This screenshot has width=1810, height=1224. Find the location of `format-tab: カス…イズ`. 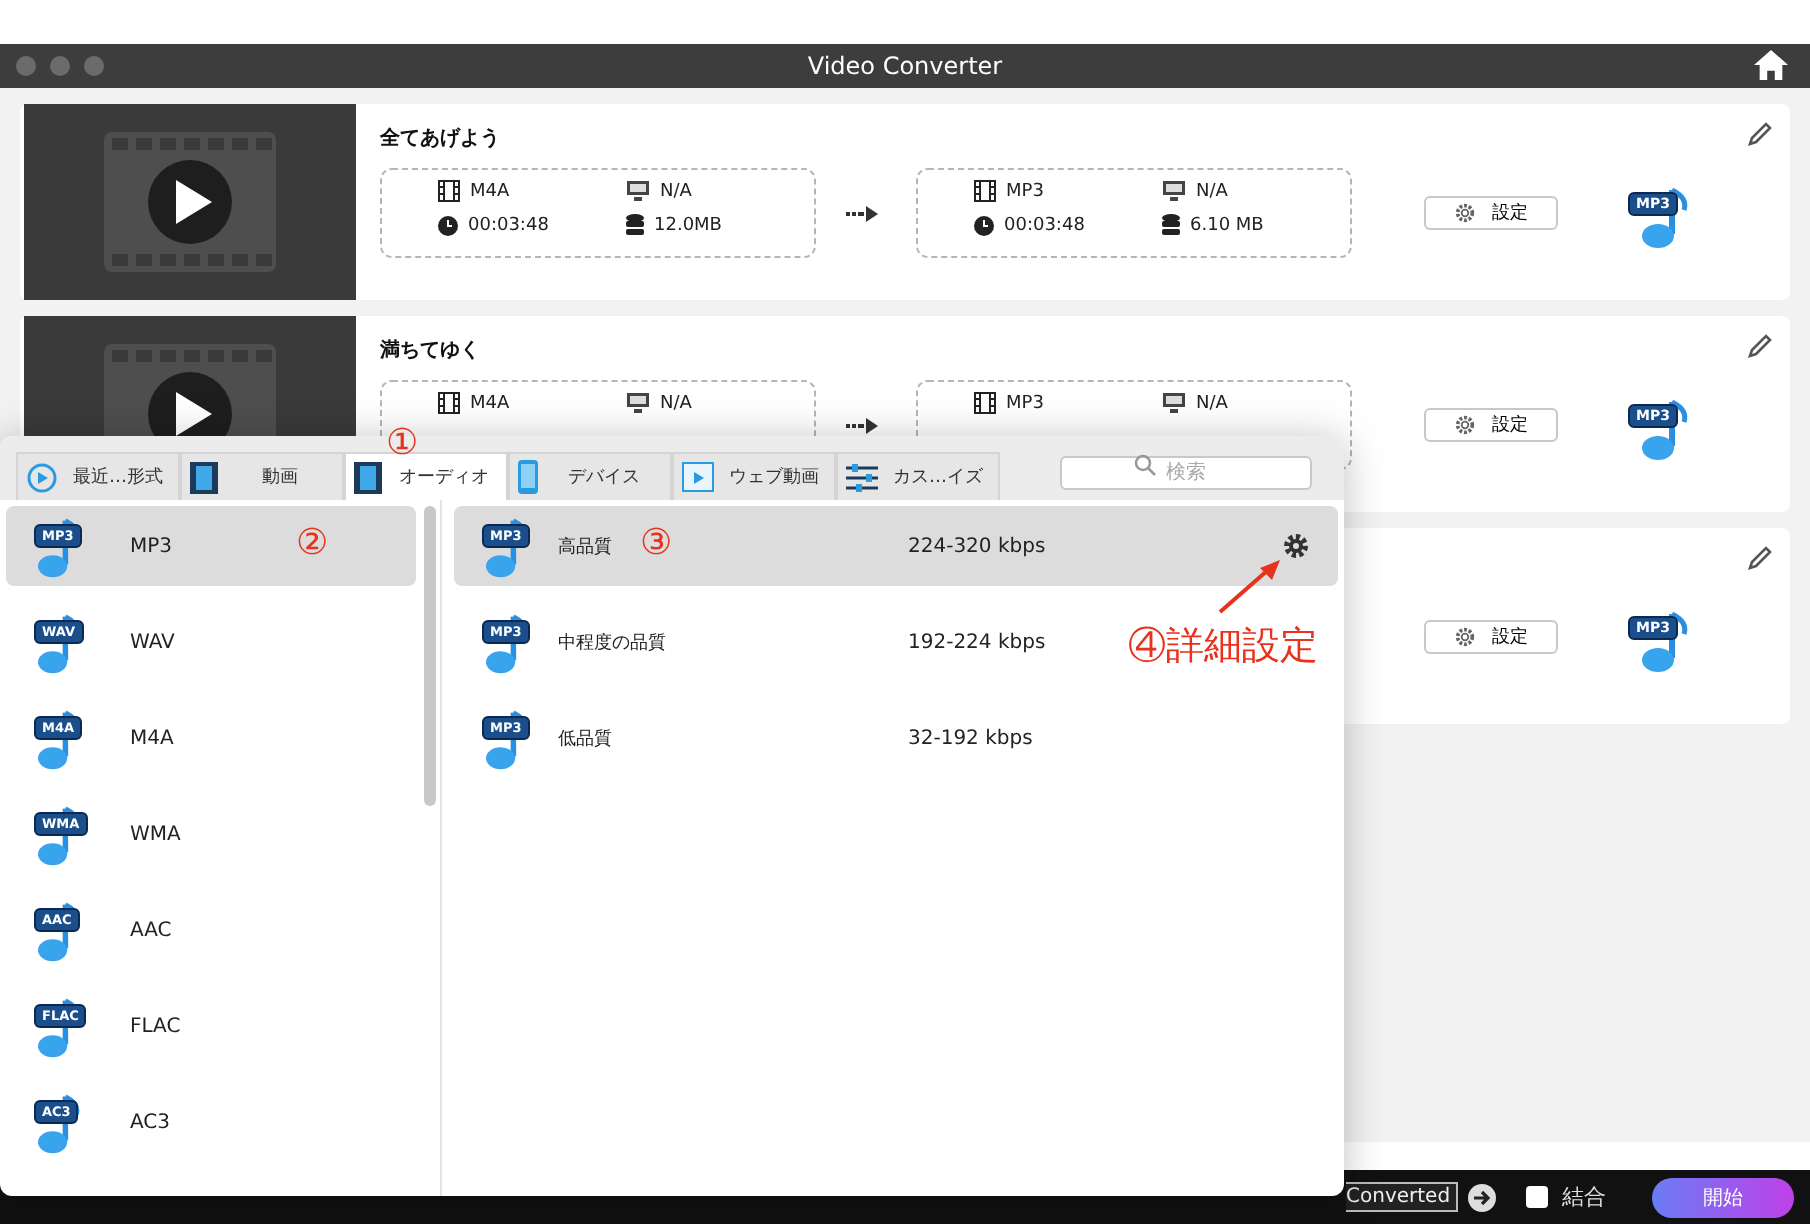

format-tab: カス…イズ is located at coordinates (918, 476).